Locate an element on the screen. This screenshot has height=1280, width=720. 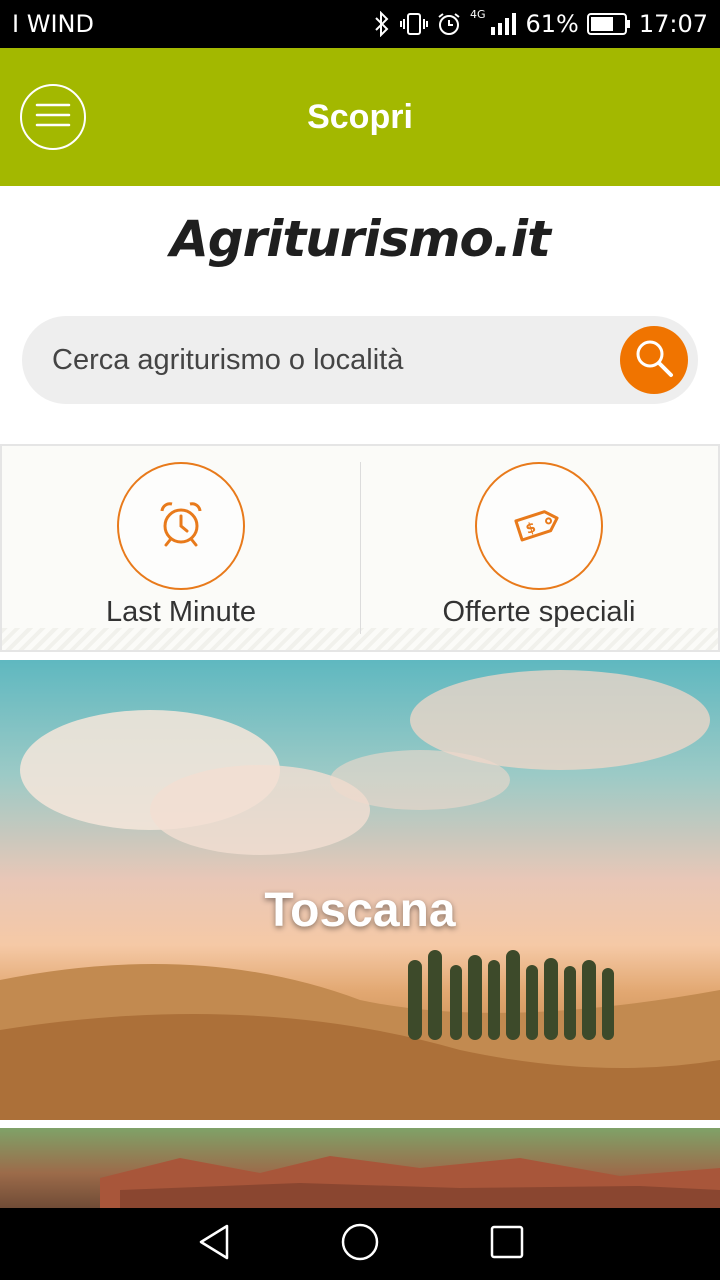
recents-icon is located at coordinates (507, 1244).